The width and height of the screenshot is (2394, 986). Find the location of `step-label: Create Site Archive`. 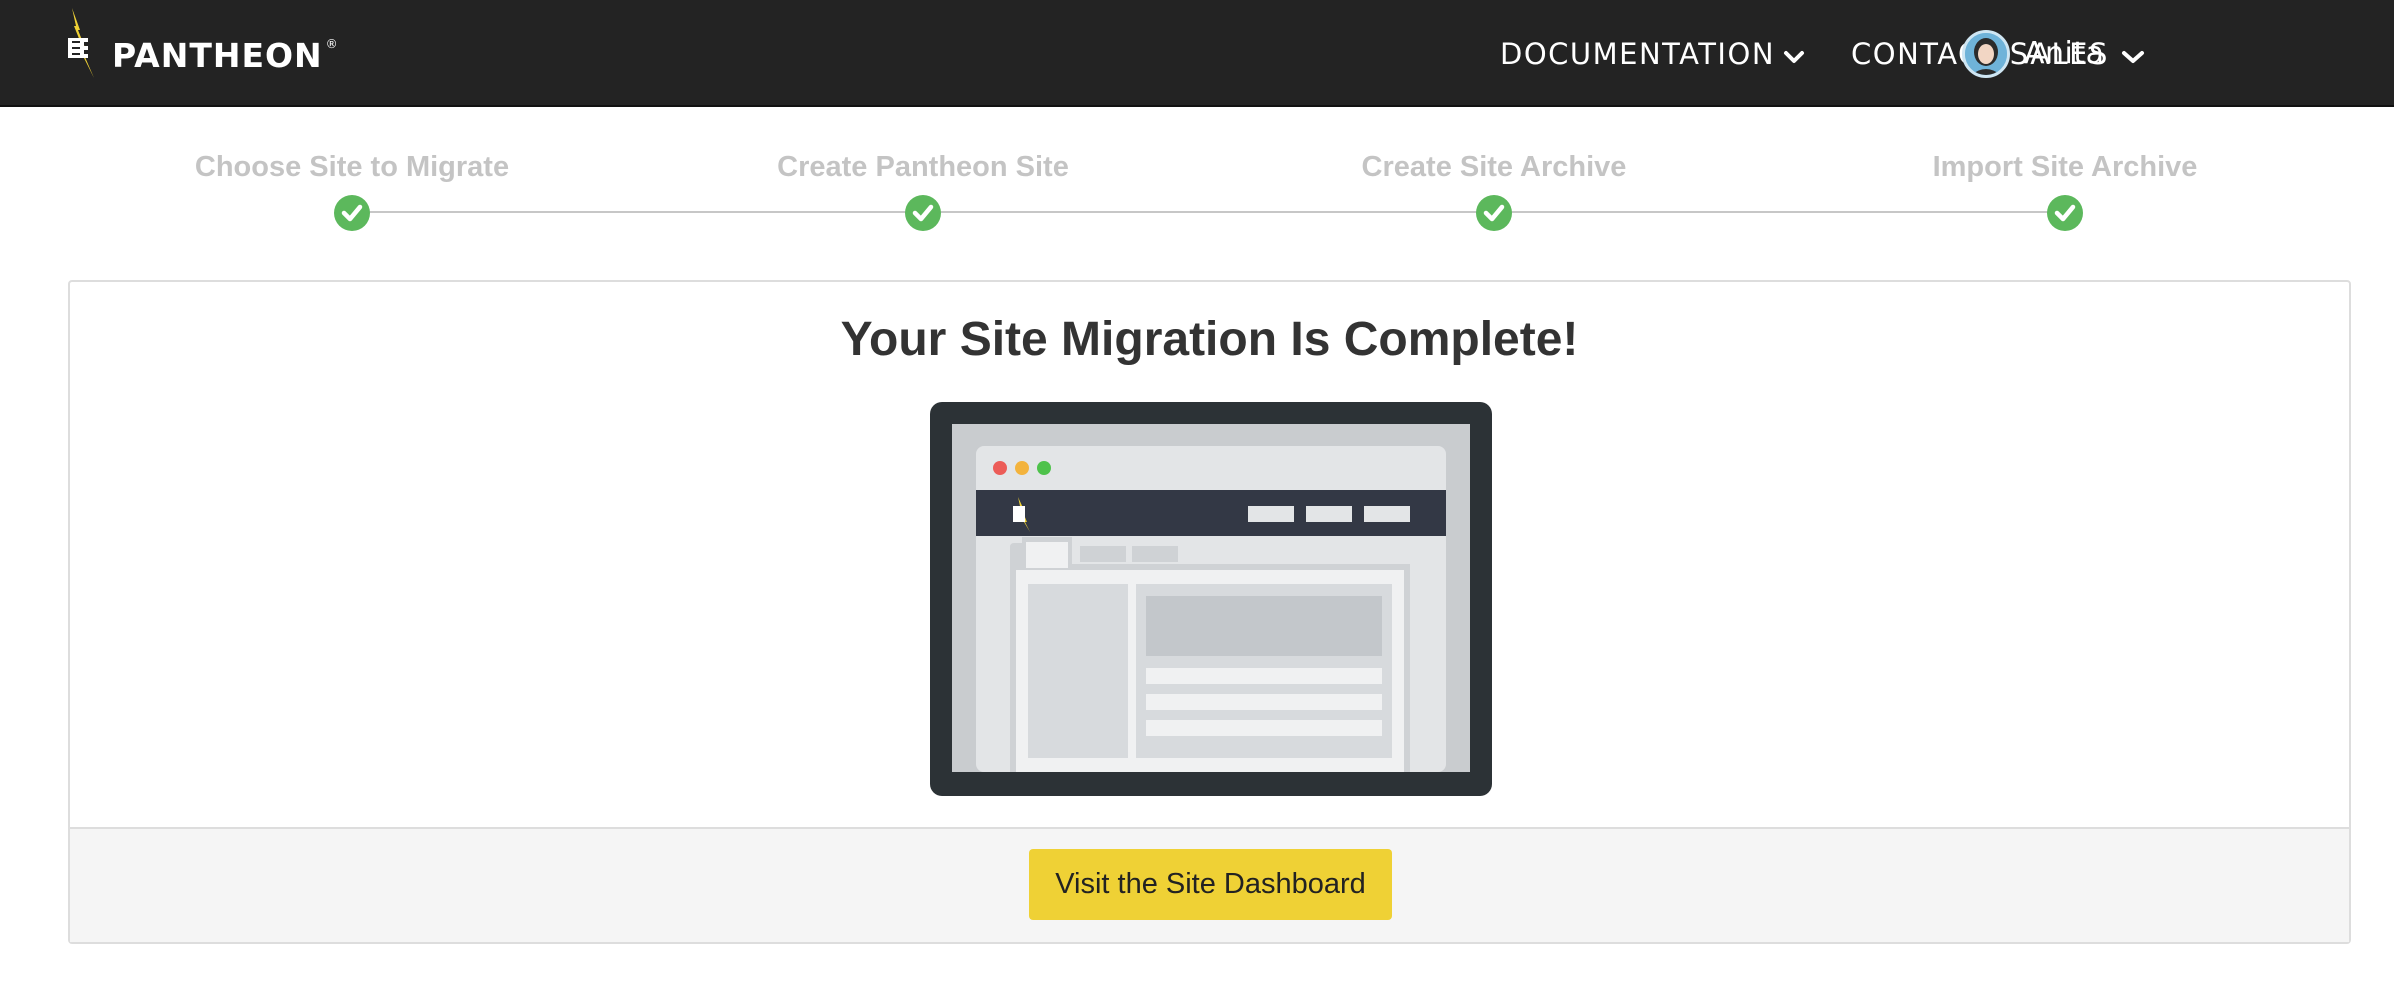

step-label: Create Site Archive is located at coordinates (1494, 167).